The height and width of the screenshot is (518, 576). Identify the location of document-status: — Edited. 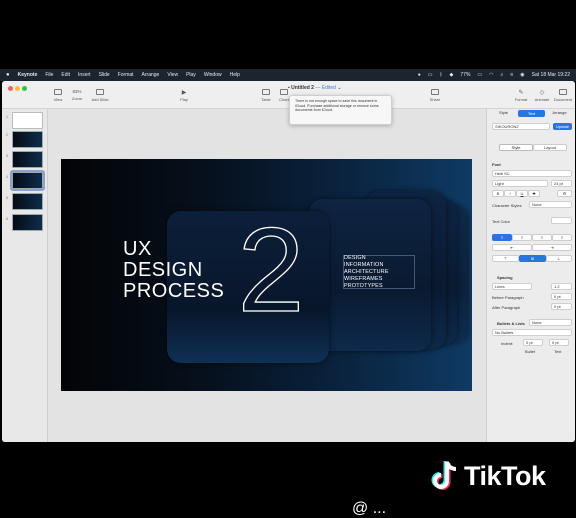
(325, 88).